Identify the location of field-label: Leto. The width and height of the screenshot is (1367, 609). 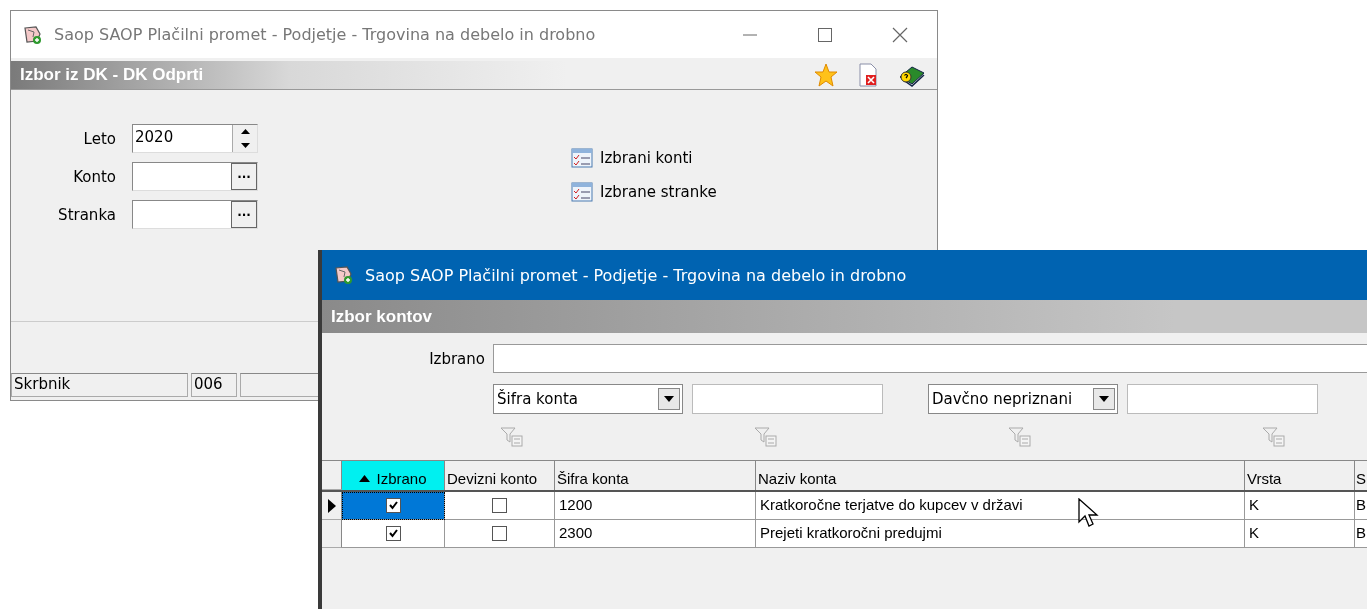
(99, 138).